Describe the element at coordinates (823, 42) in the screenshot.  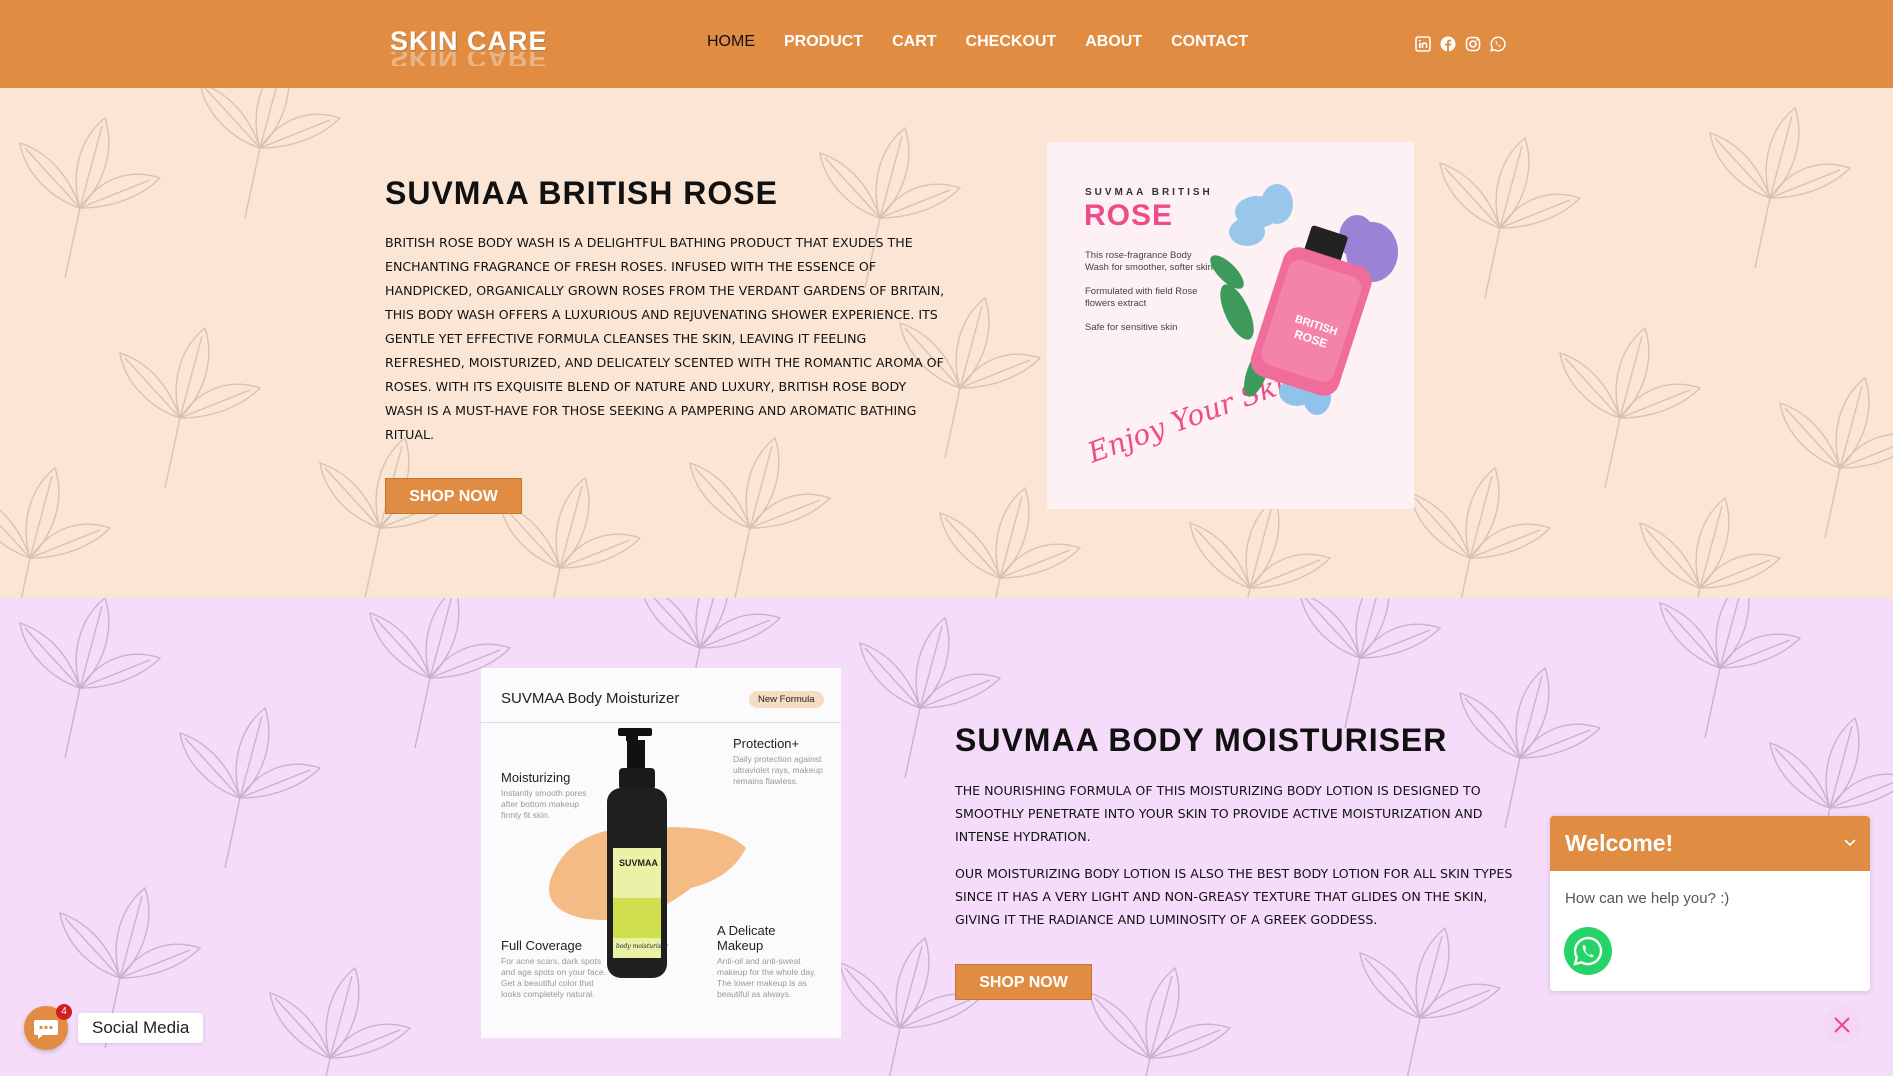
I see `nav-product: PRODUCT` at that location.